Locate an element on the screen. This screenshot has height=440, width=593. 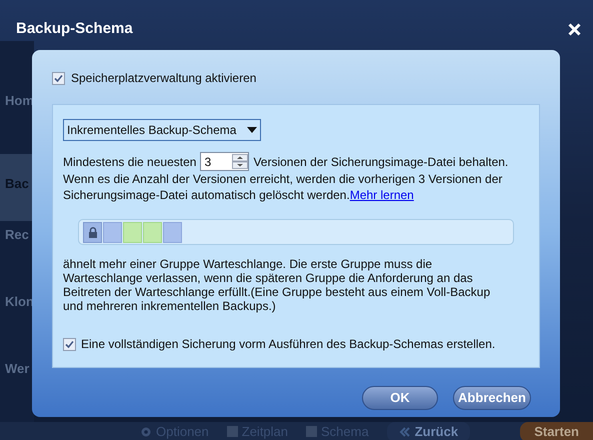
sidebar-item: Wer is located at coordinates (17, 388).